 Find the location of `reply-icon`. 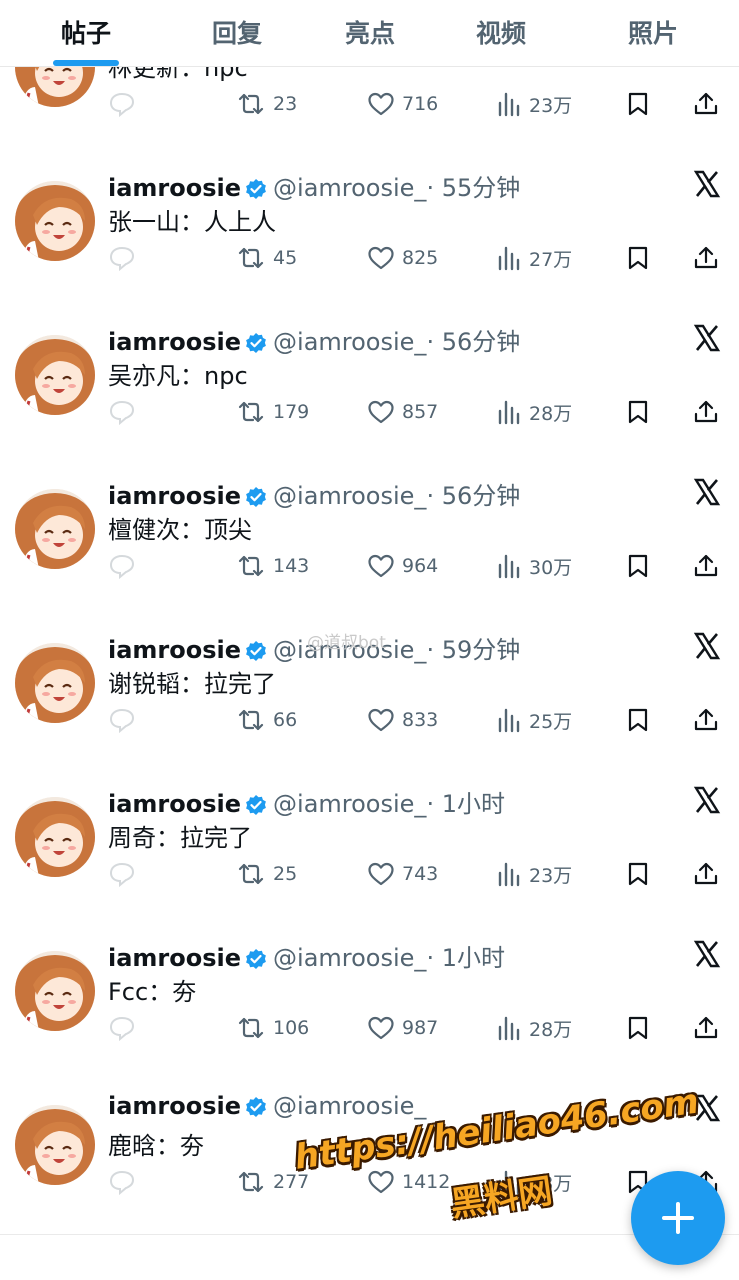

reply-icon is located at coordinates (122, 1182).